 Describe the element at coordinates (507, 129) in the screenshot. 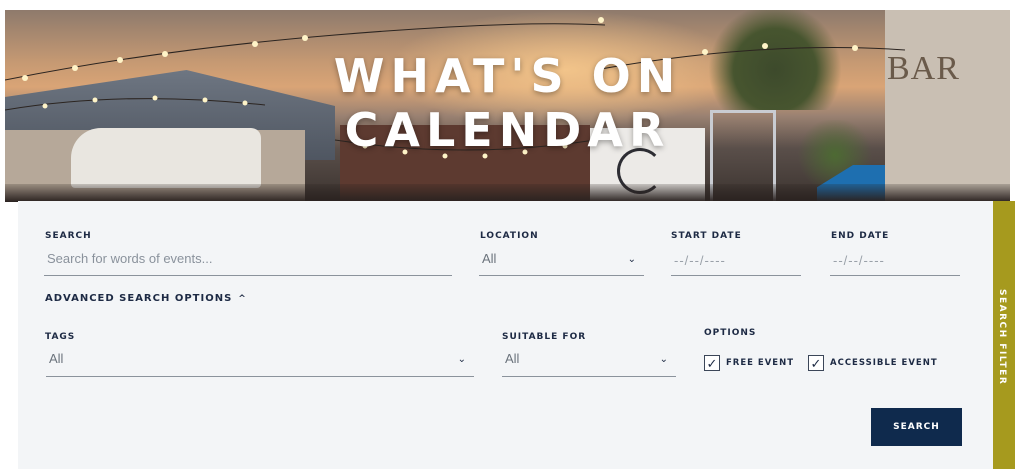

I see `title-line-2: CALENDAR` at that location.